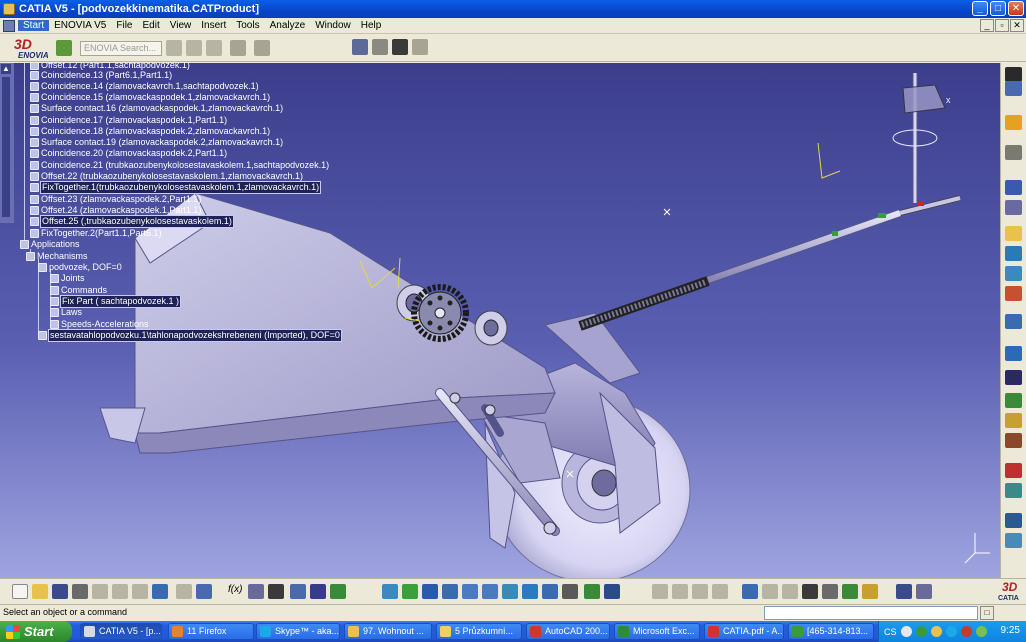 This screenshot has height=642, width=1026. I want to click on menu-analyze: Analyze, so click(288, 25).